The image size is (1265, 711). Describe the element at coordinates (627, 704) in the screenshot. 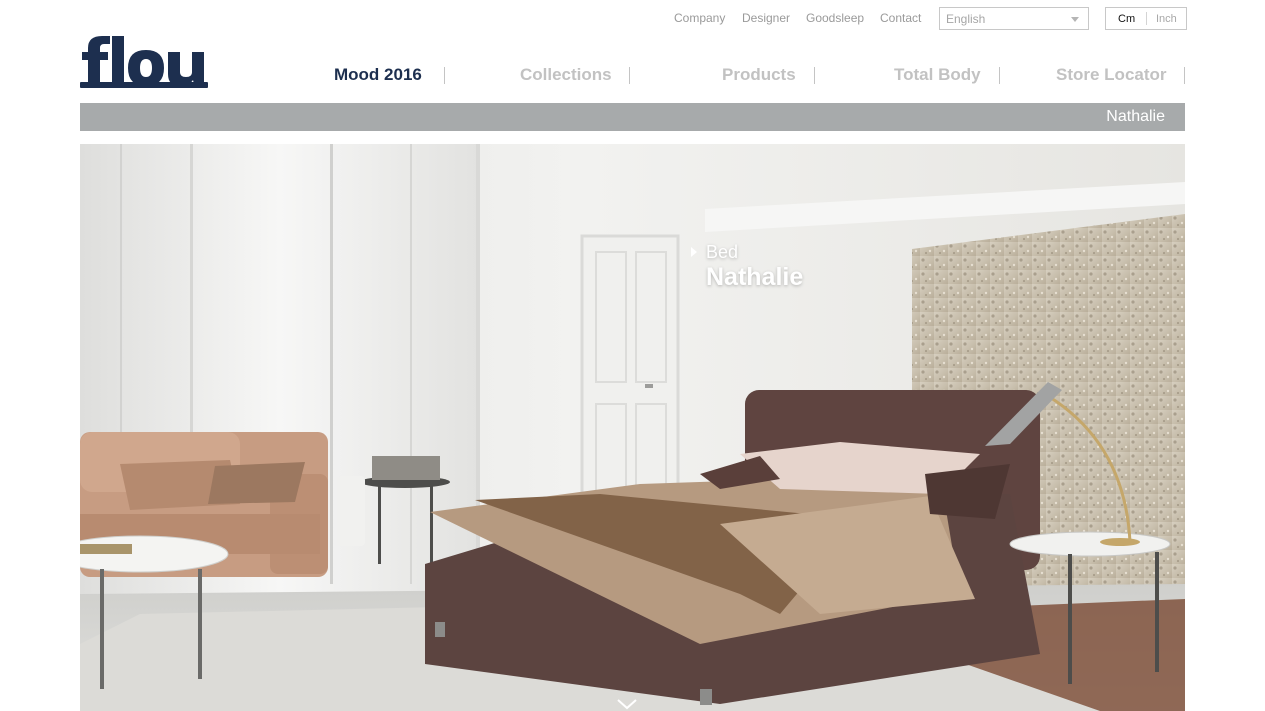

I see `scroll-down-chevron-icon` at that location.